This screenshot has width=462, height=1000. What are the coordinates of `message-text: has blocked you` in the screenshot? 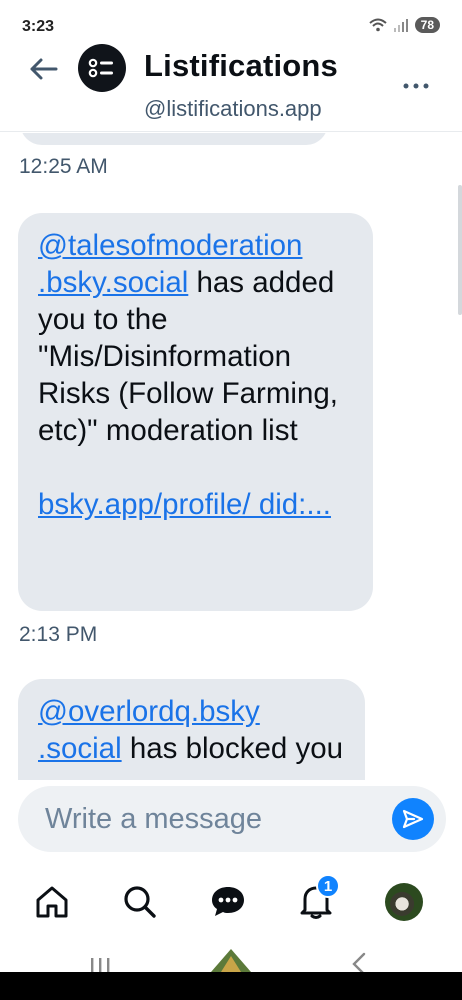 It's located at (232, 748).